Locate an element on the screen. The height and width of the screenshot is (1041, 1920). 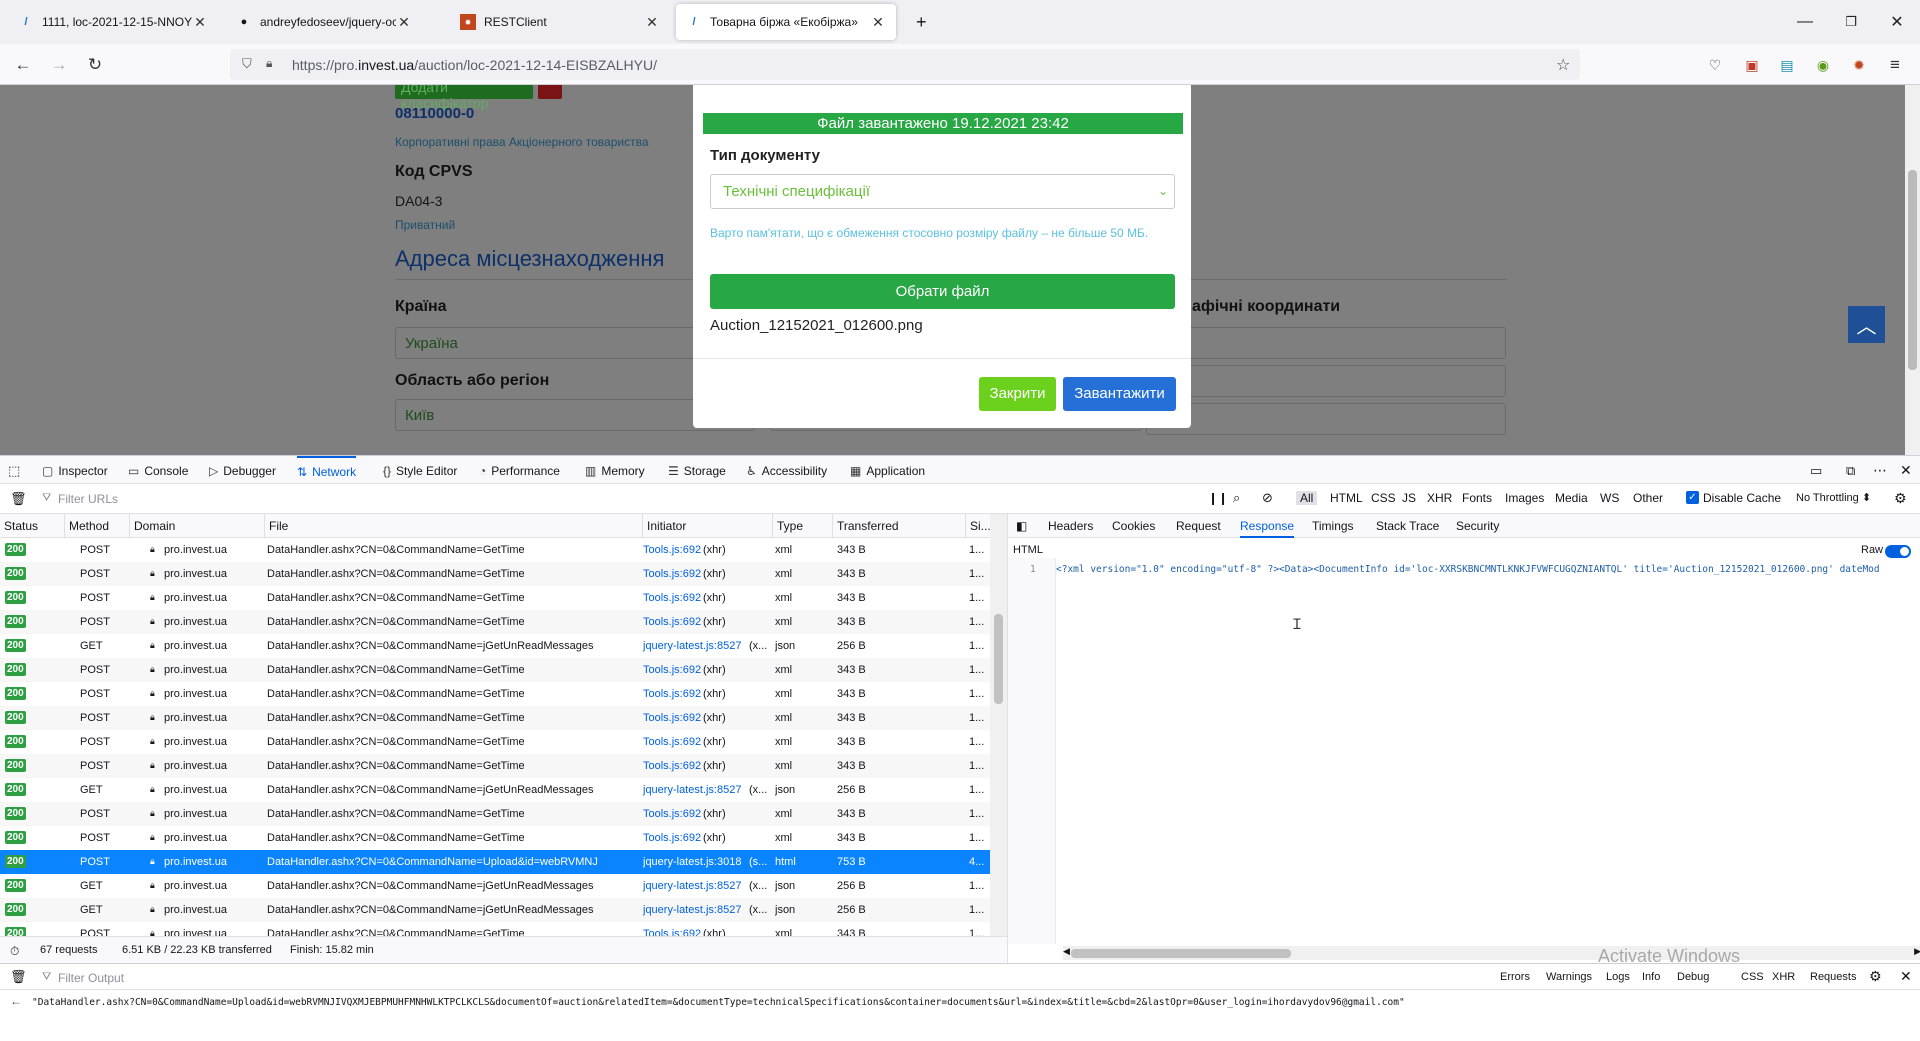
disable-cache-checkbox: ✓ is located at coordinates (1692, 497).